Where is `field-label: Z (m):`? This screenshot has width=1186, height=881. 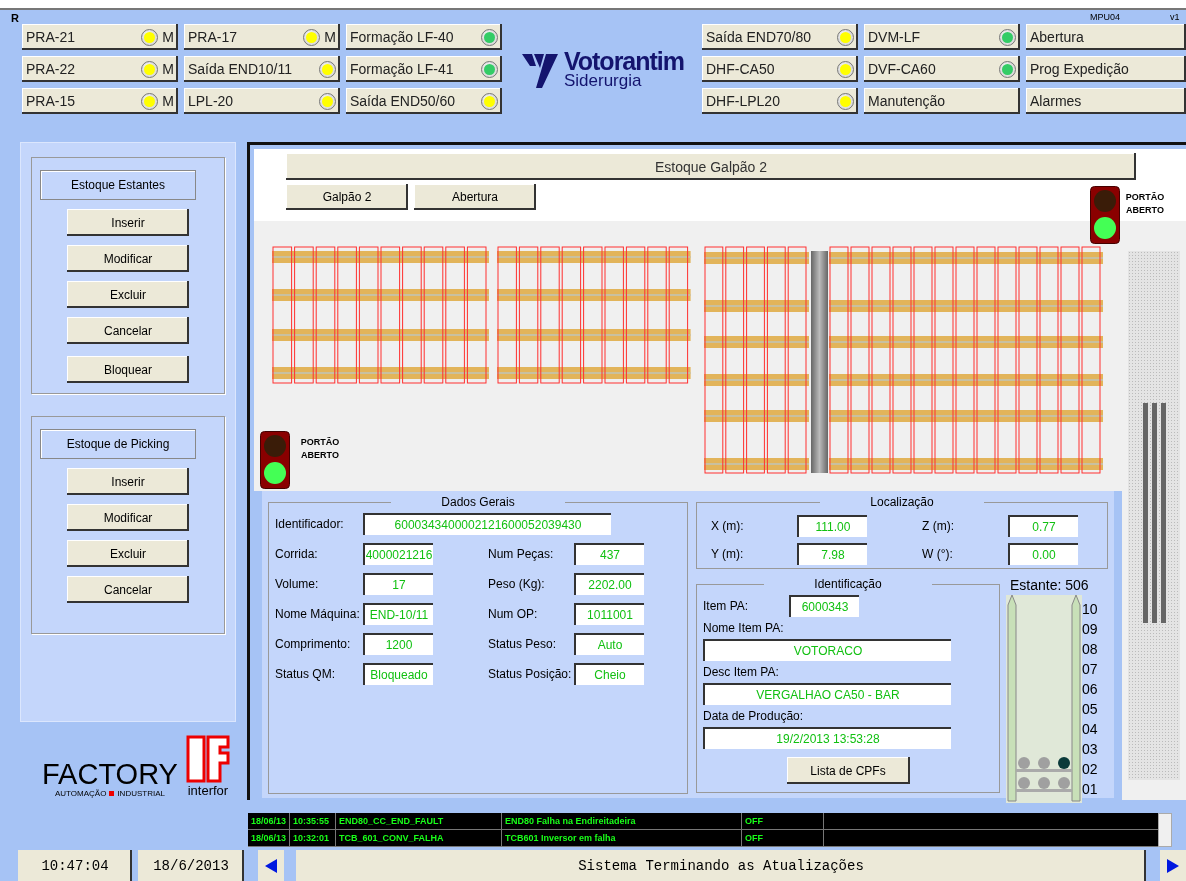 field-label: Z (m): is located at coordinates (938, 526).